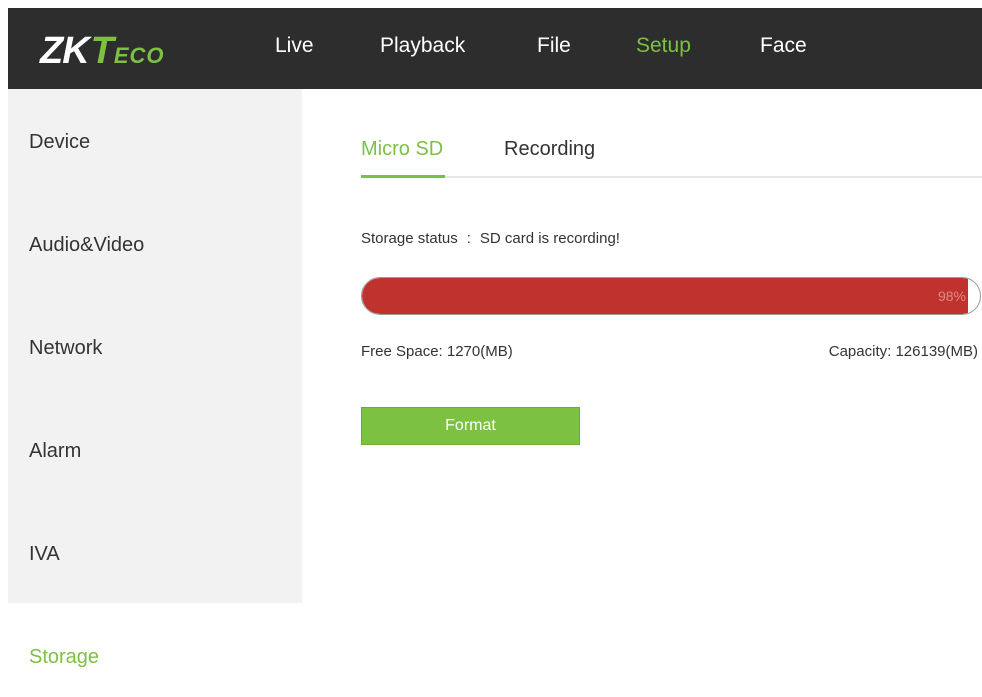 This screenshot has height=697, width=982. I want to click on storage-usage-bar: 98%, so click(671, 296).